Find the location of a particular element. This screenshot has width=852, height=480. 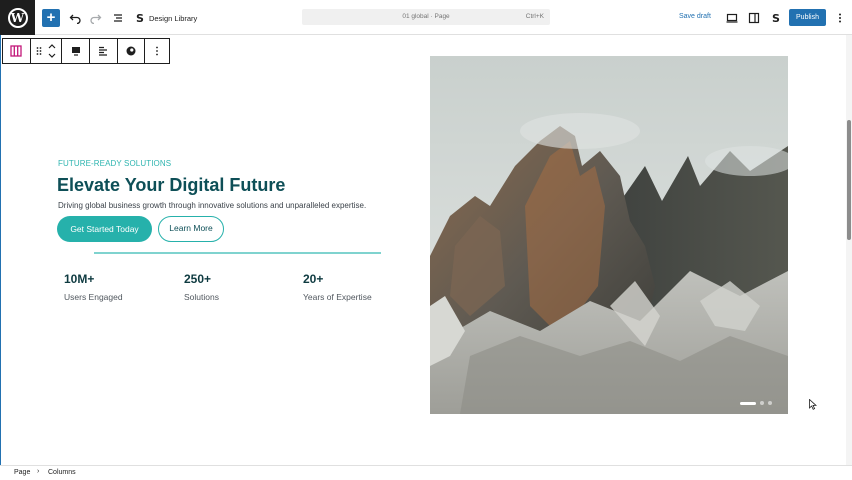

block-breadcrumb: Page › Columns is located at coordinates (426, 472).